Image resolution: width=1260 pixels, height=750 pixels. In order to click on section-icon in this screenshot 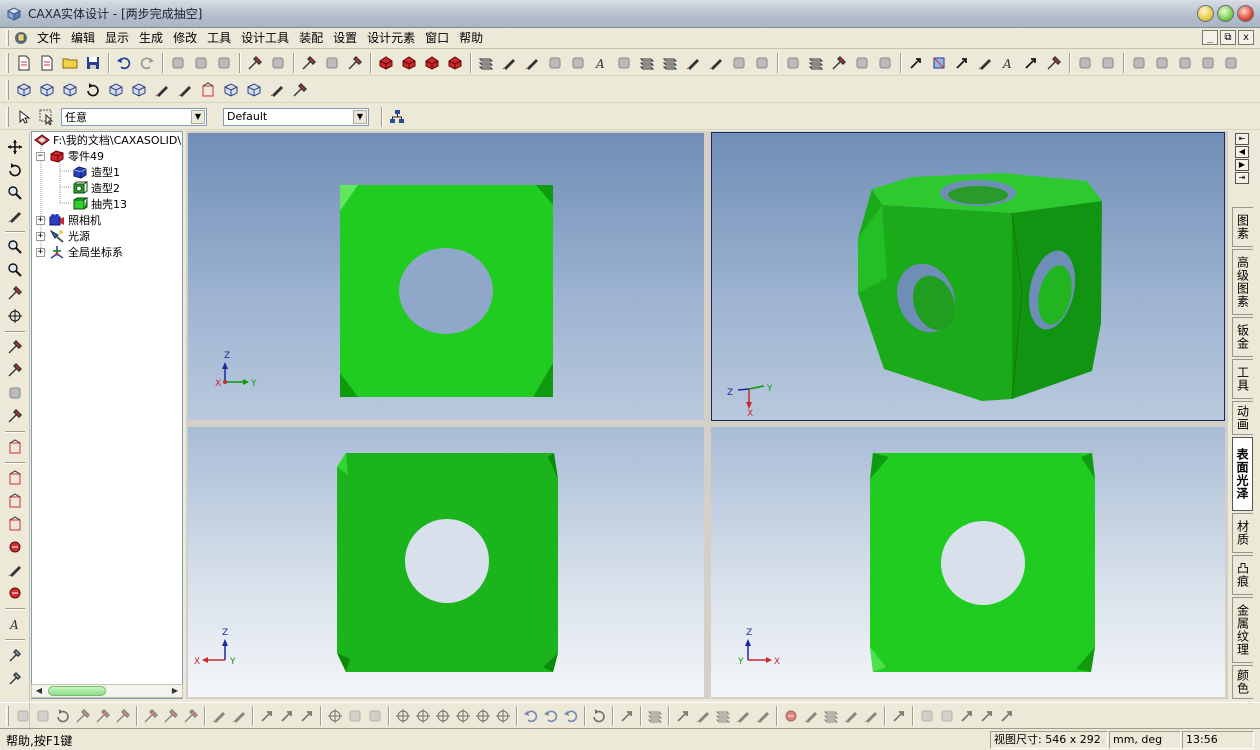, I will do `click(509, 63)`.